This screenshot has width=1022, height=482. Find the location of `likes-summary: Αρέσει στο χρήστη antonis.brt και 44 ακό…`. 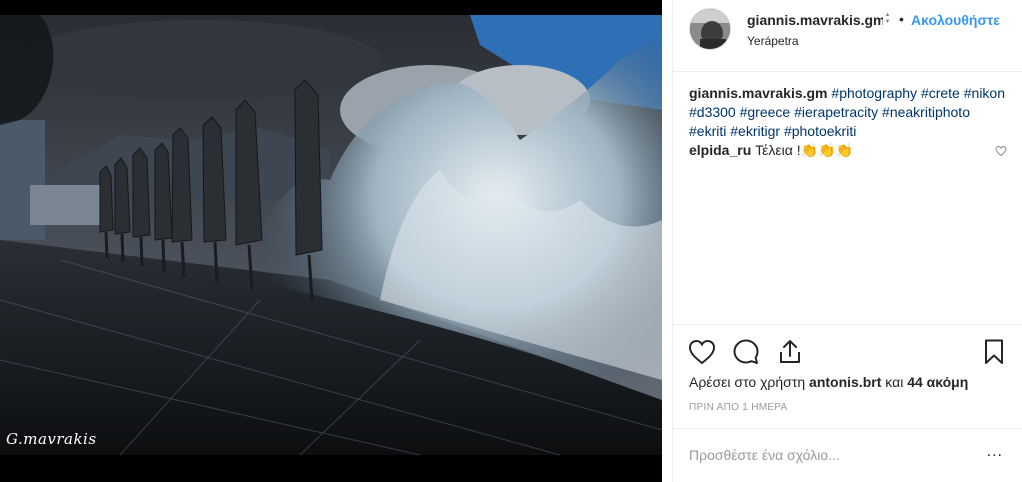

likes-summary: Αρέσει στο χρήστη antonis.brt και 44 ακό… is located at coordinates (828, 382).